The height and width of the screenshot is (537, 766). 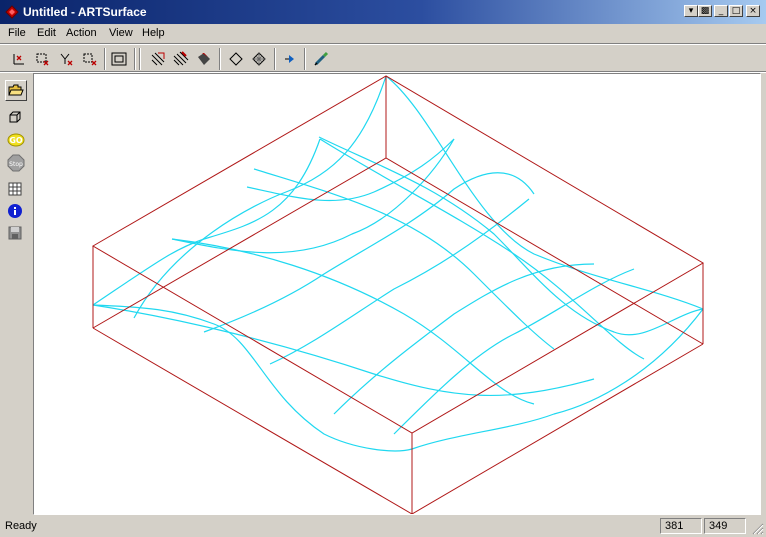 I want to click on menu-file: File, so click(x=17, y=33).